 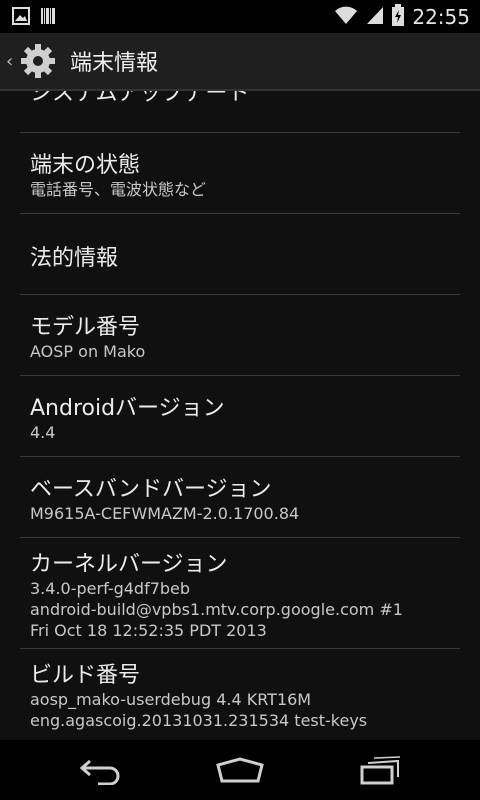 I want to click on list-item-subtitle: eng.agascoig.20131031.231534 test-keys, so click(x=199, y=720).